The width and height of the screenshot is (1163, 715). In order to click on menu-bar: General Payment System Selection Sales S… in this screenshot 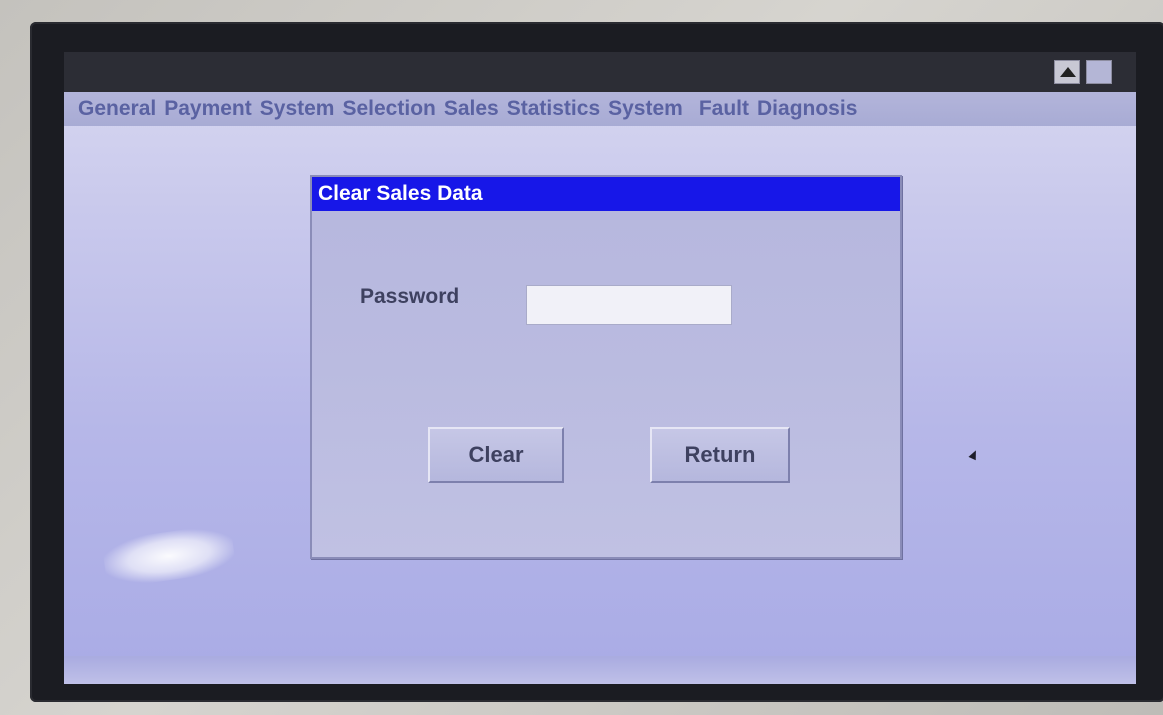, I will do `click(600, 109)`.